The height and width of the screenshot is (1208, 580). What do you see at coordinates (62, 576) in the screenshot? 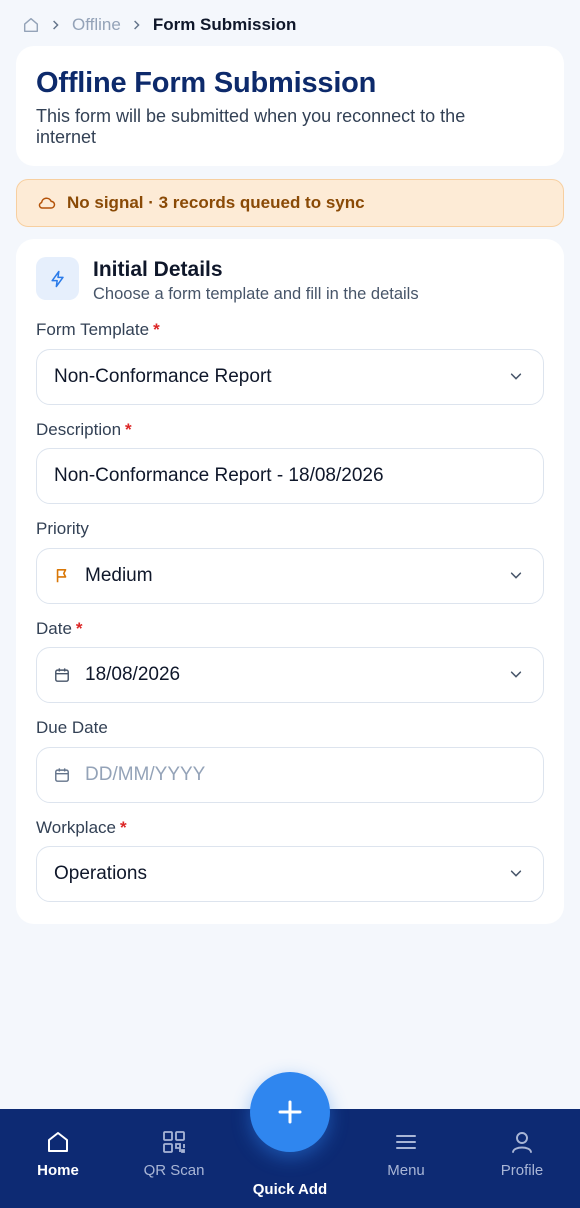
I see `flag-icon` at bounding box center [62, 576].